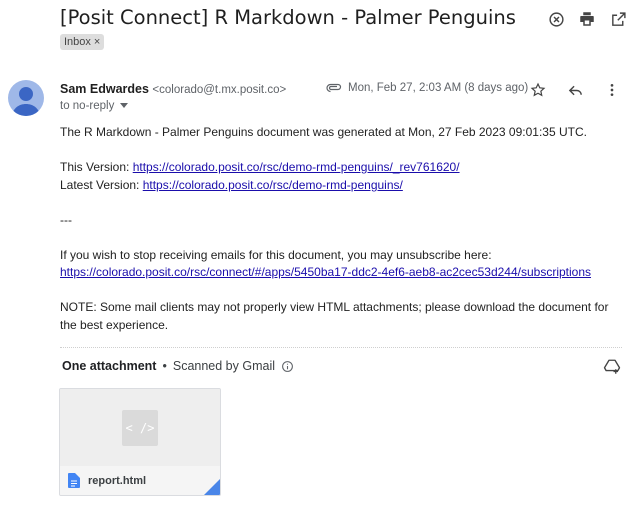  I want to click on code-file-icon: < />, so click(140, 428).